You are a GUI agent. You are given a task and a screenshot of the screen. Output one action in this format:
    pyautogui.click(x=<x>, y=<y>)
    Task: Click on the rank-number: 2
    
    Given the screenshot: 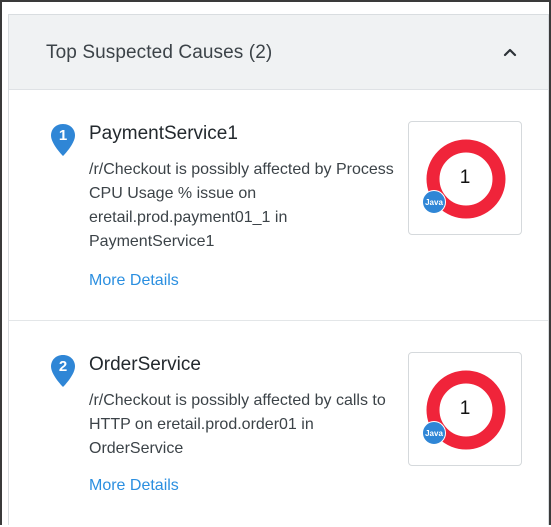 What is the action you would take?
    pyautogui.click(x=63, y=366)
    